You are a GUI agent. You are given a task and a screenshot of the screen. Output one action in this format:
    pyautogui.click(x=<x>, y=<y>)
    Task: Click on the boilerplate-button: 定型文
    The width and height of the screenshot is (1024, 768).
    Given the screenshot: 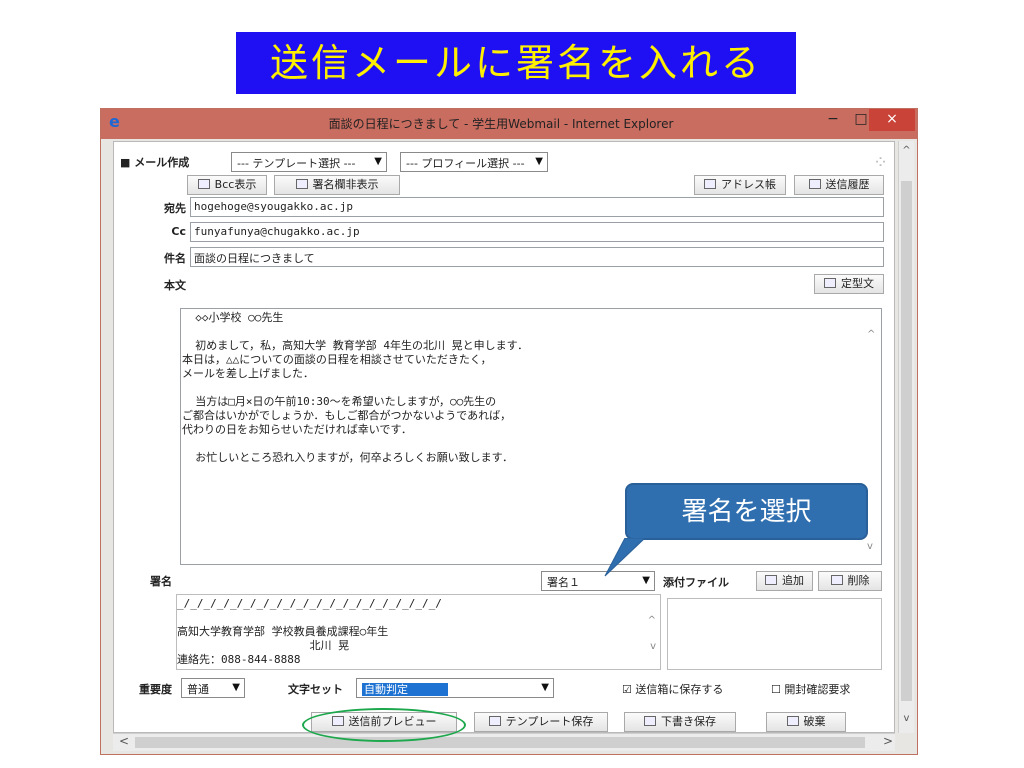 What is the action you would take?
    pyautogui.click(x=849, y=284)
    